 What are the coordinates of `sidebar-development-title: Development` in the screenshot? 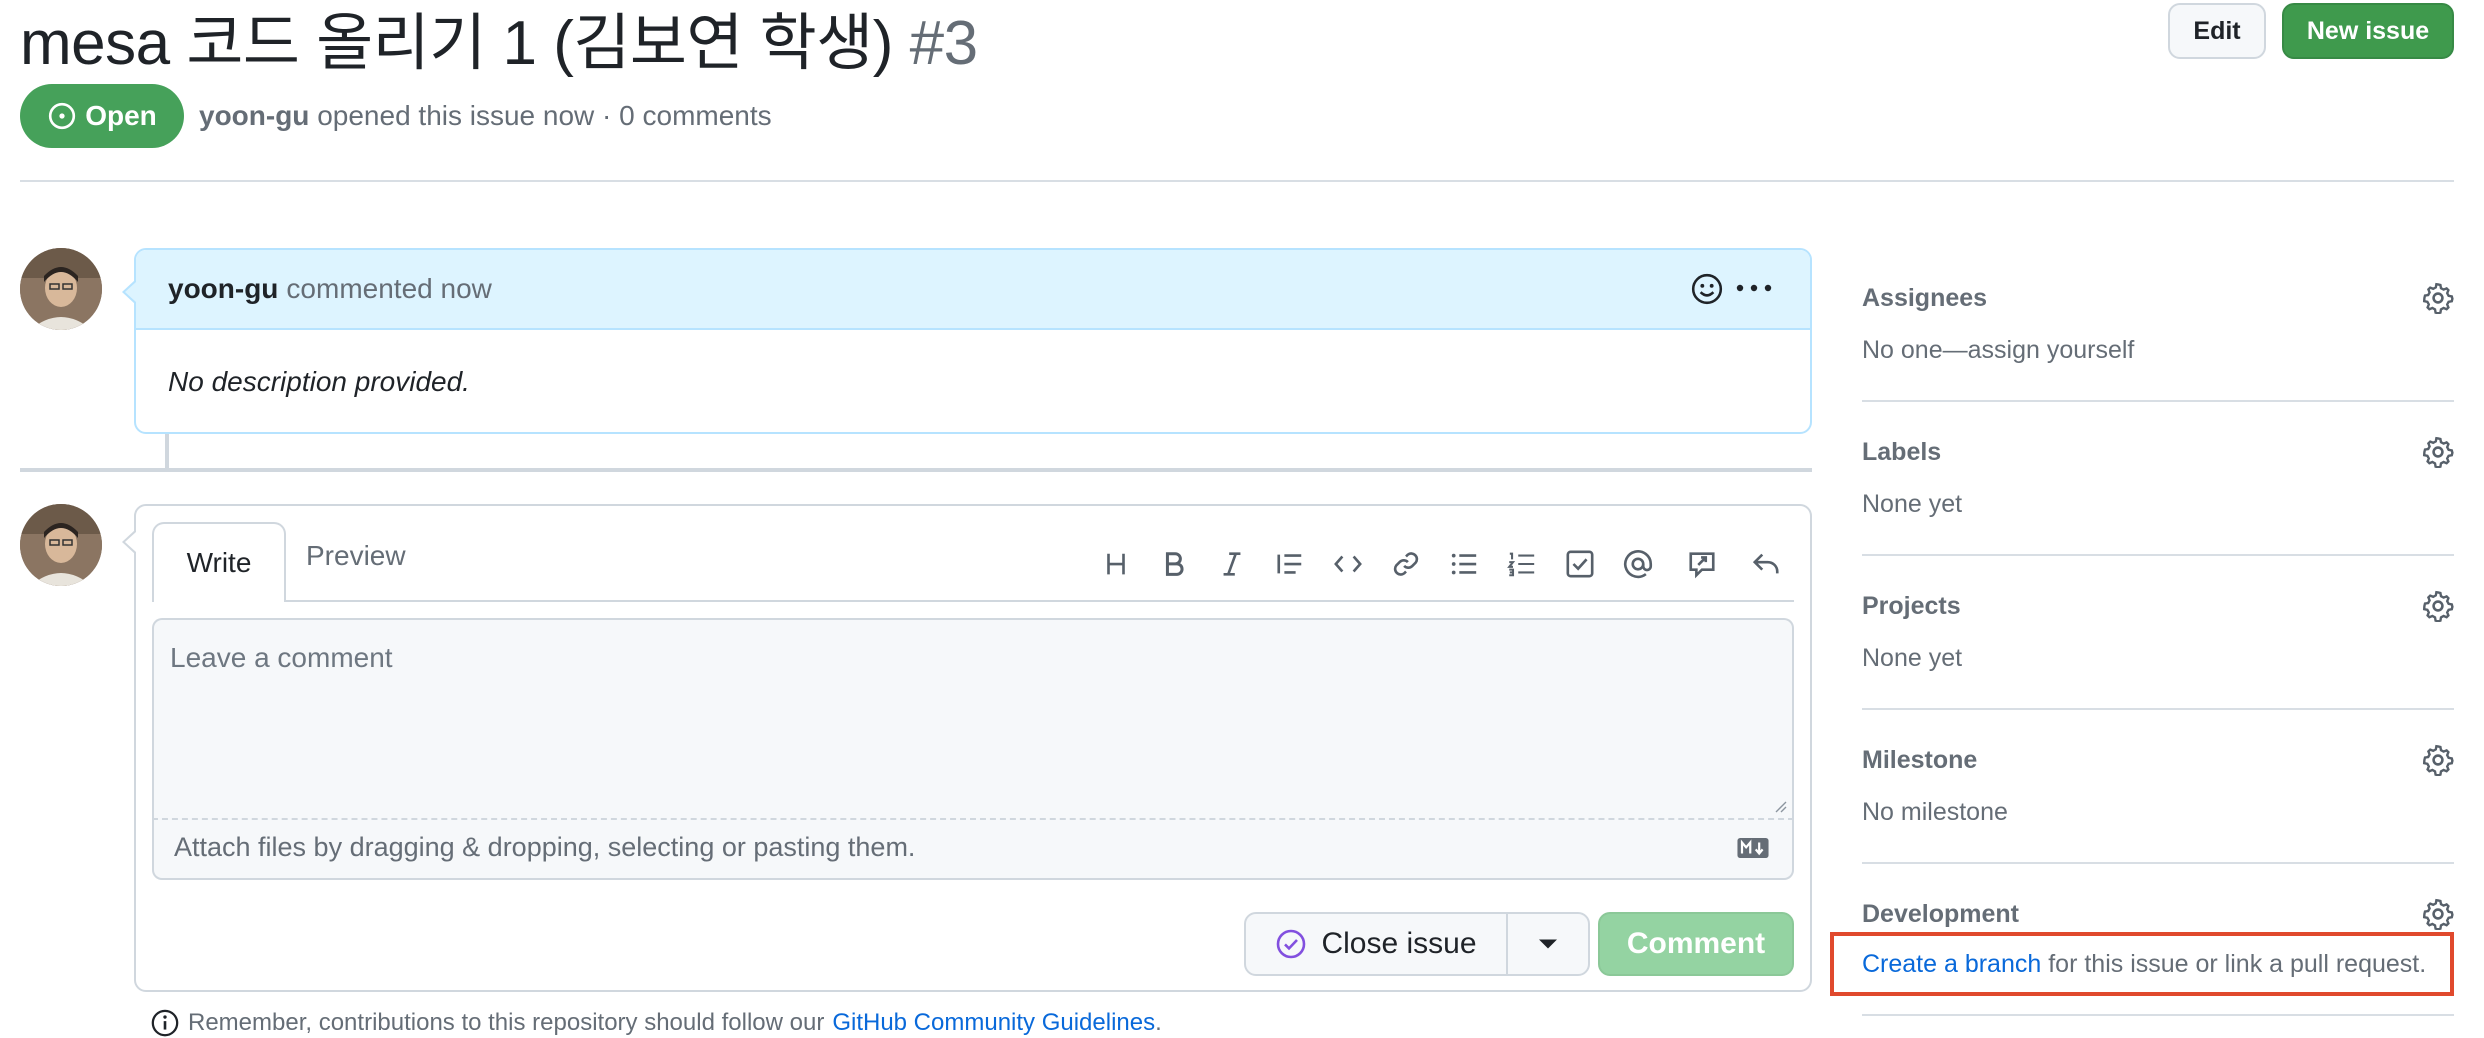 It's located at (1940, 914).